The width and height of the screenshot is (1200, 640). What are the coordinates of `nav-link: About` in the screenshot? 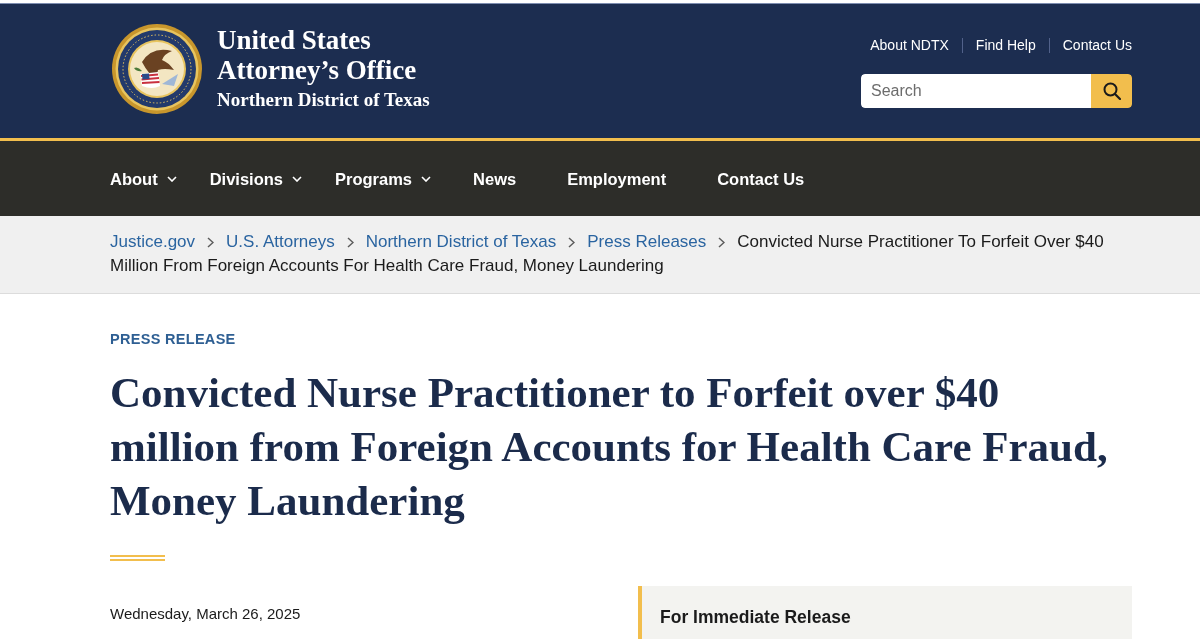 It's located at (143, 178).